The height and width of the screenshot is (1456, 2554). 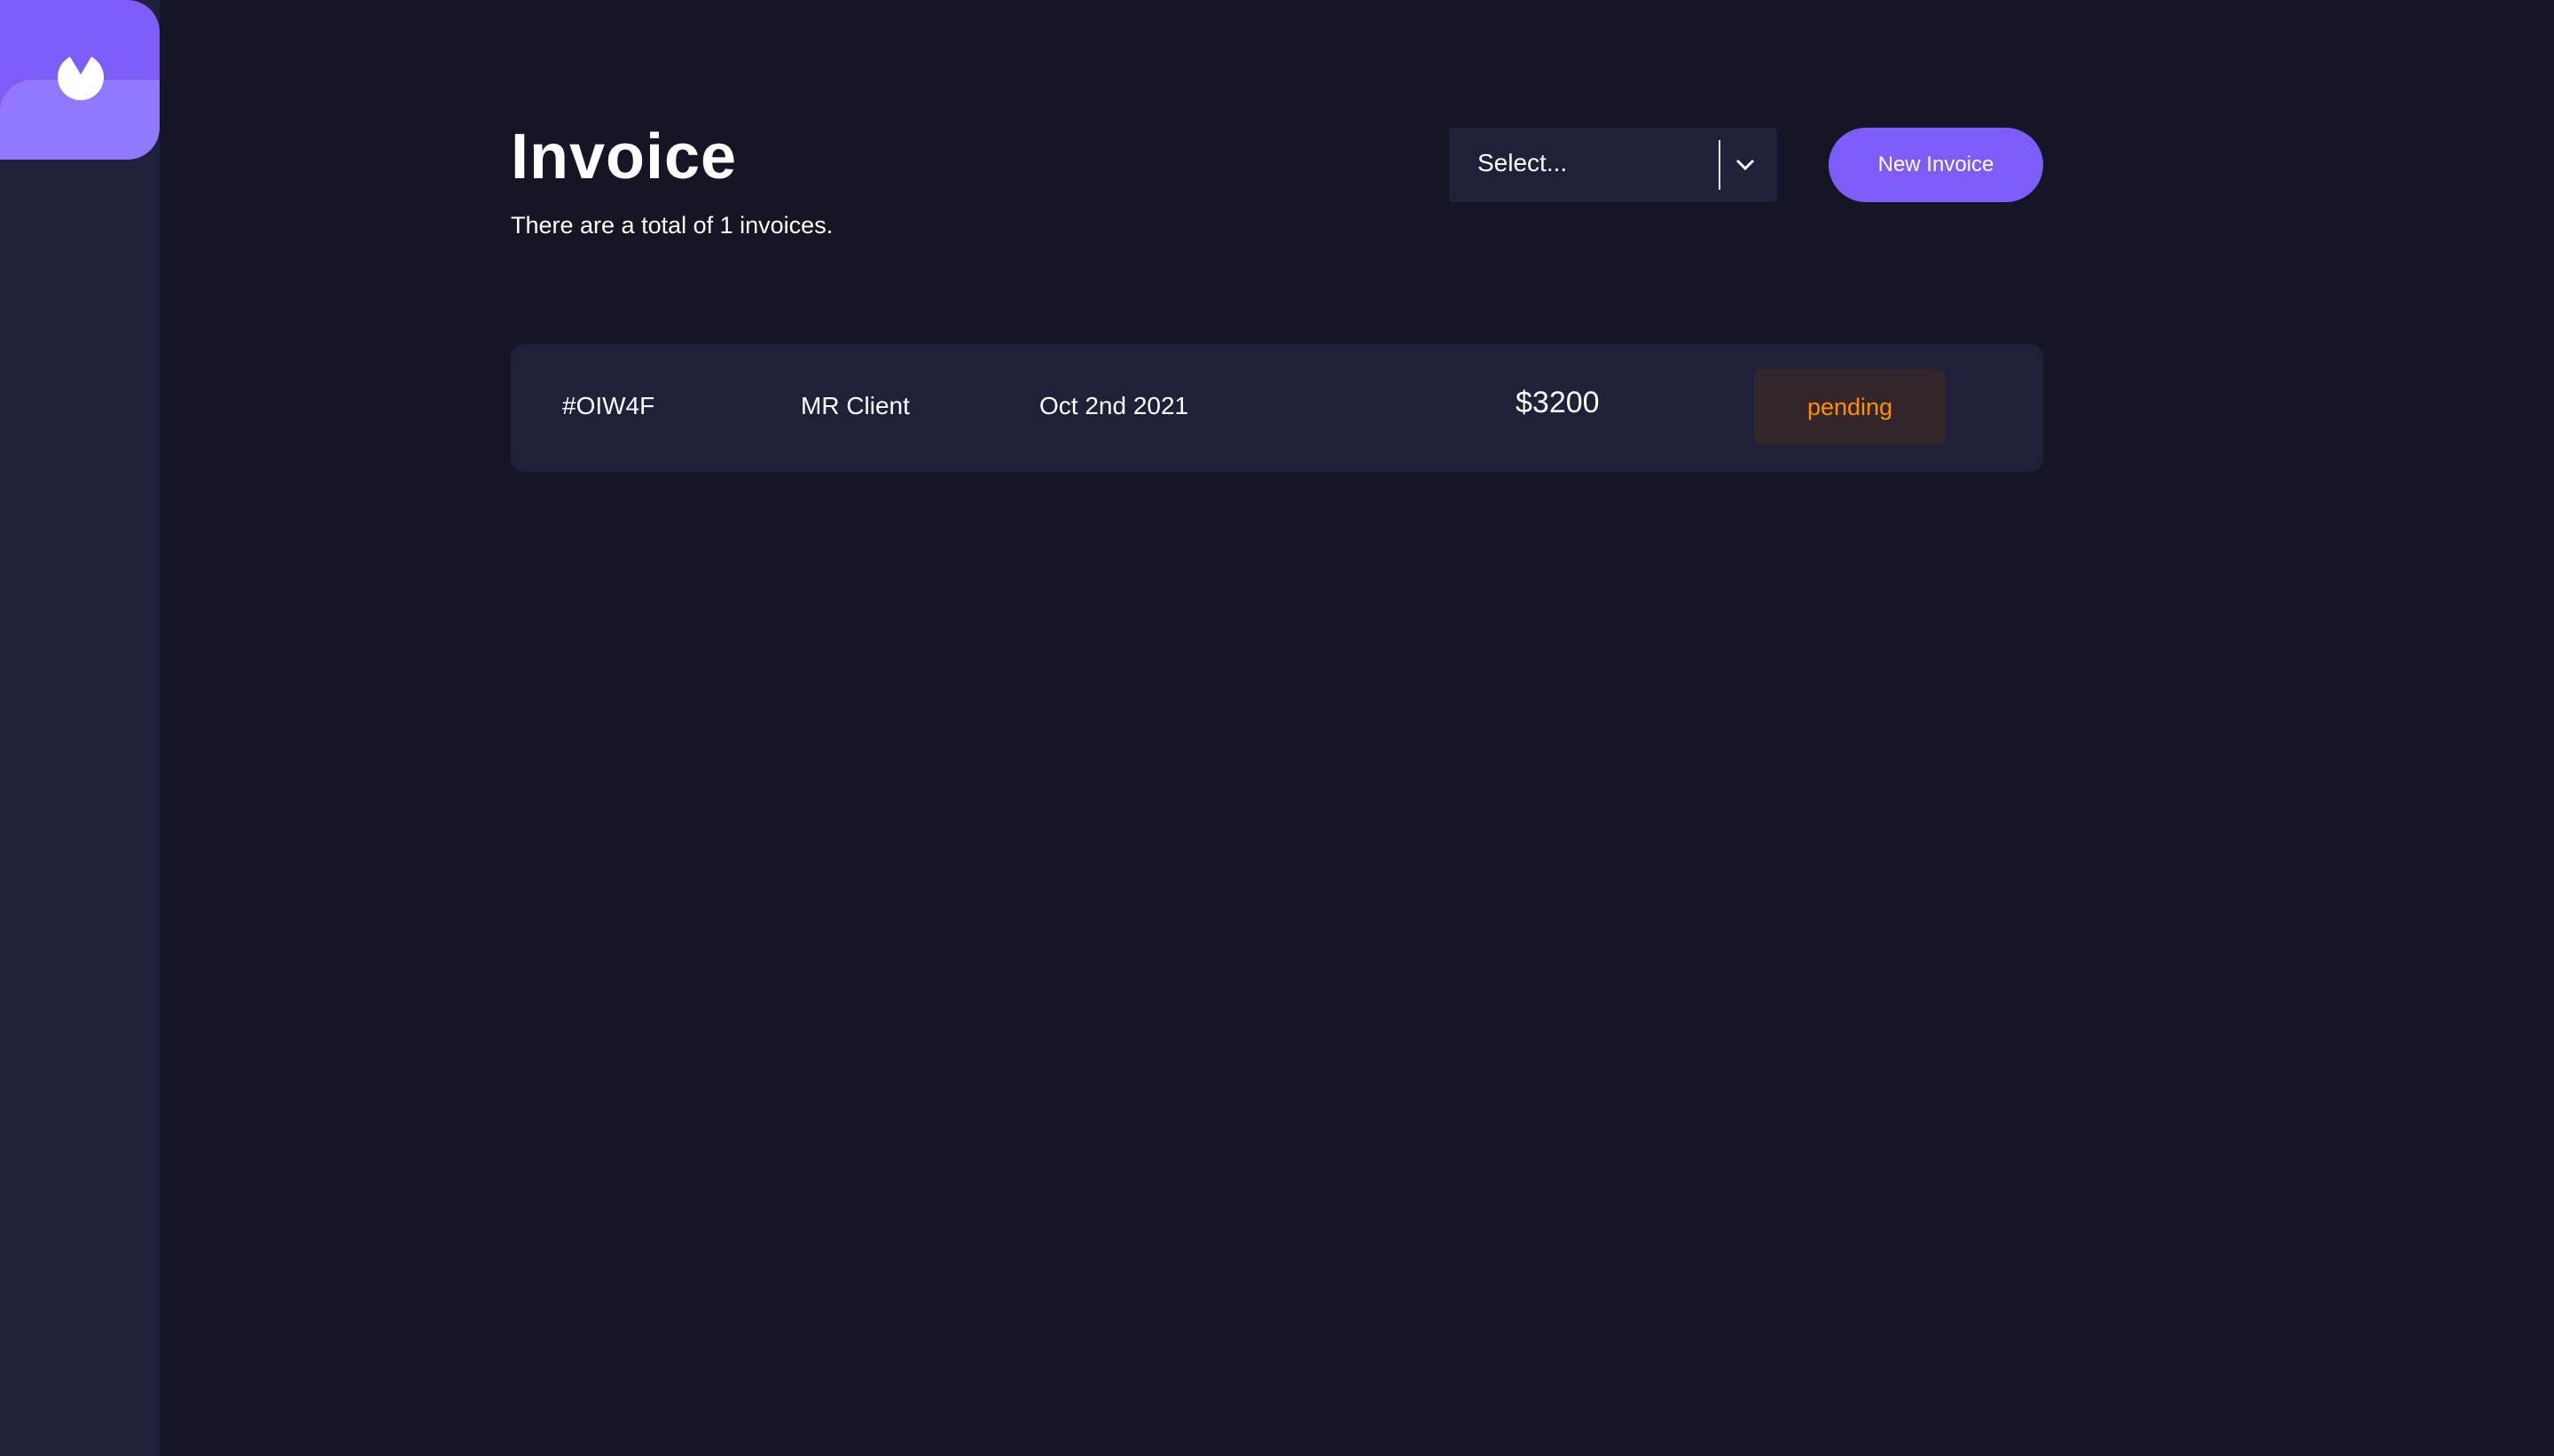 What do you see at coordinates (1850, 407) in the screenshot?
I see `status-badge: pending` at bounding box center [1850, 407].